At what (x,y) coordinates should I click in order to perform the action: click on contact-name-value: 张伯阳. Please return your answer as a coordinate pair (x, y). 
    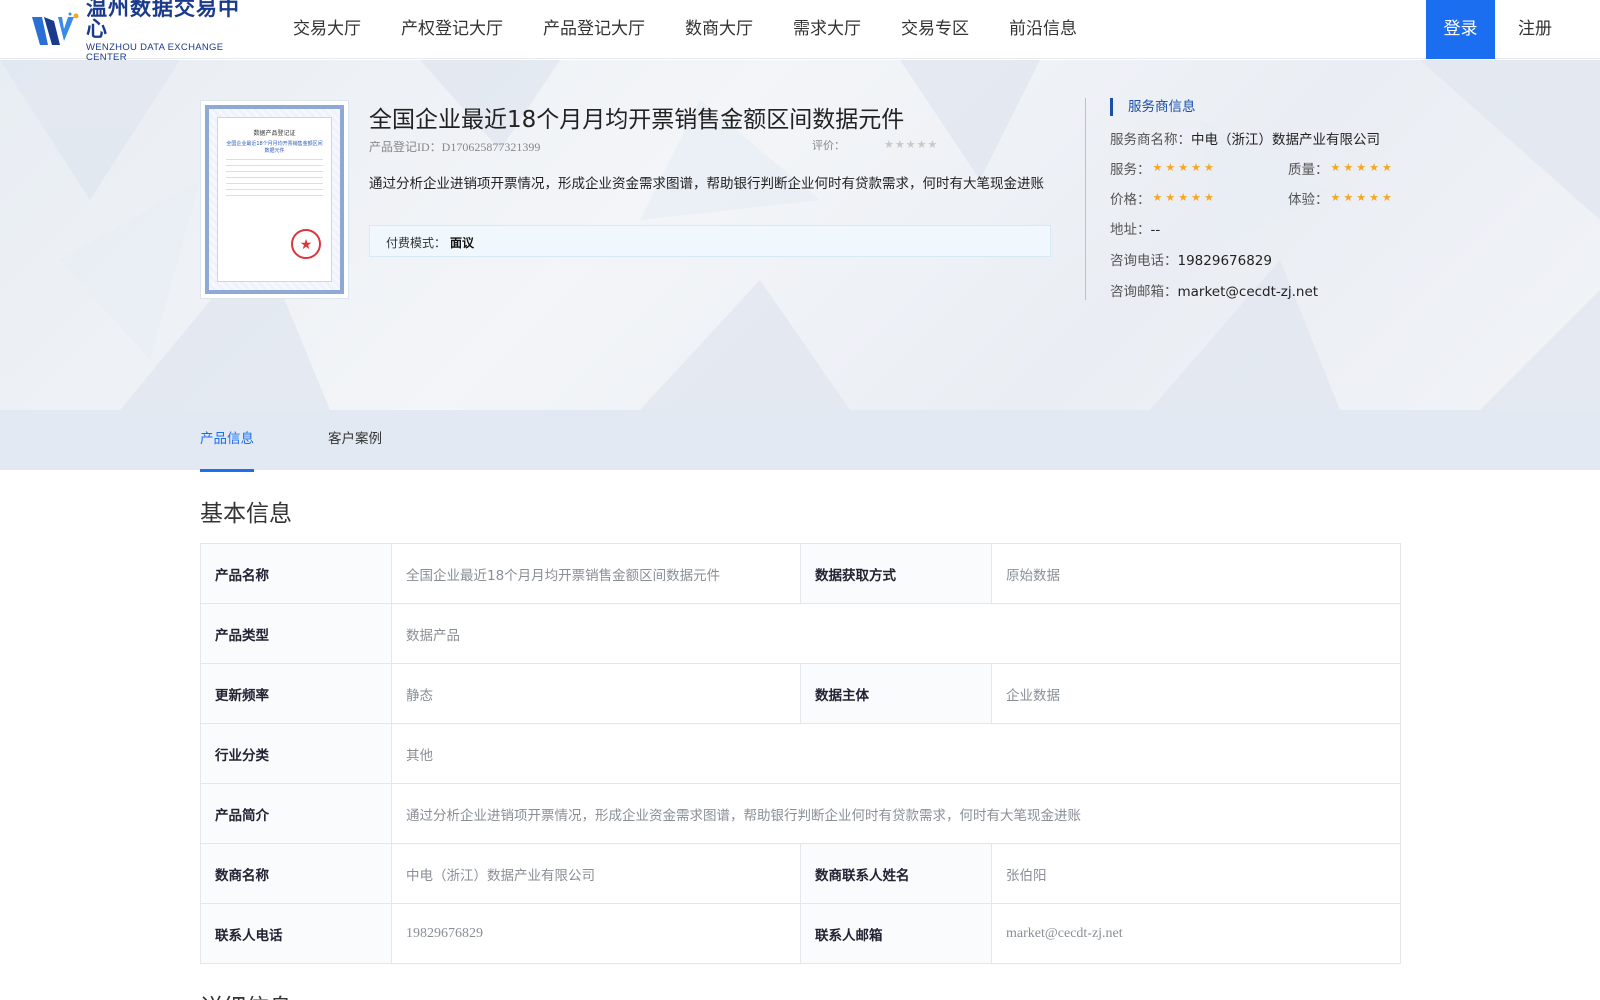
    Looking at the image, I should click on (1196, 873).